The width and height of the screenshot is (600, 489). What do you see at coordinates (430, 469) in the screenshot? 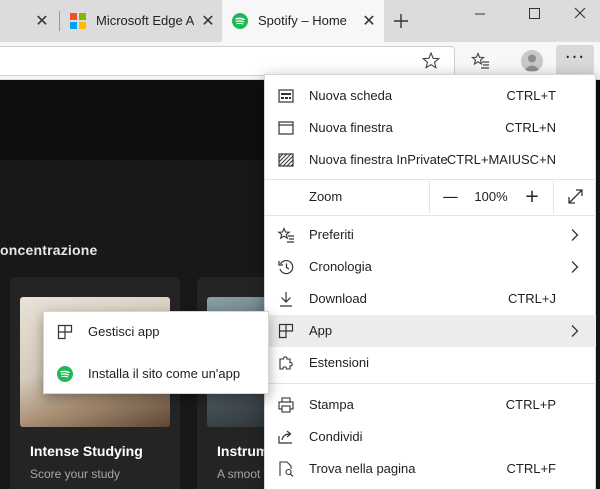
I see `menu-item-find-in-page: Trova nella pagina CTRL+F` at bounding box center [430, 469].